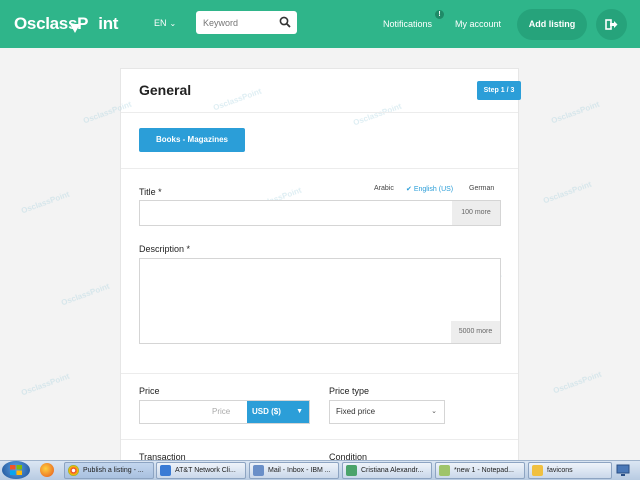 The height and width of the screenshot is (480, 640). I want to click on section-title: General, so click(165, 90).